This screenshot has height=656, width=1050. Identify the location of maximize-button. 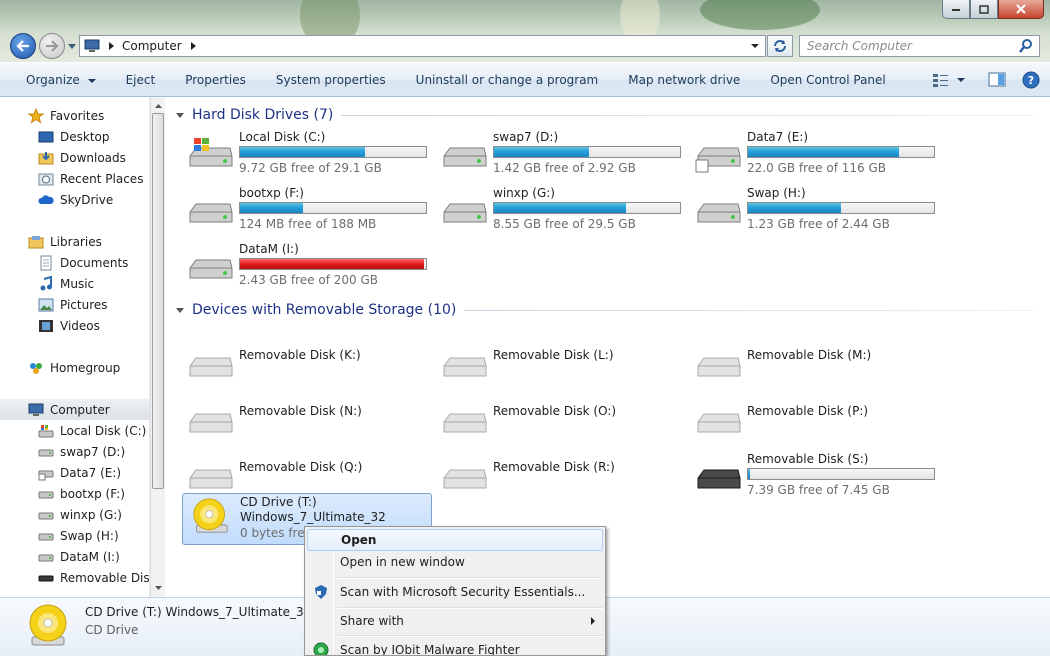
(984, 9).